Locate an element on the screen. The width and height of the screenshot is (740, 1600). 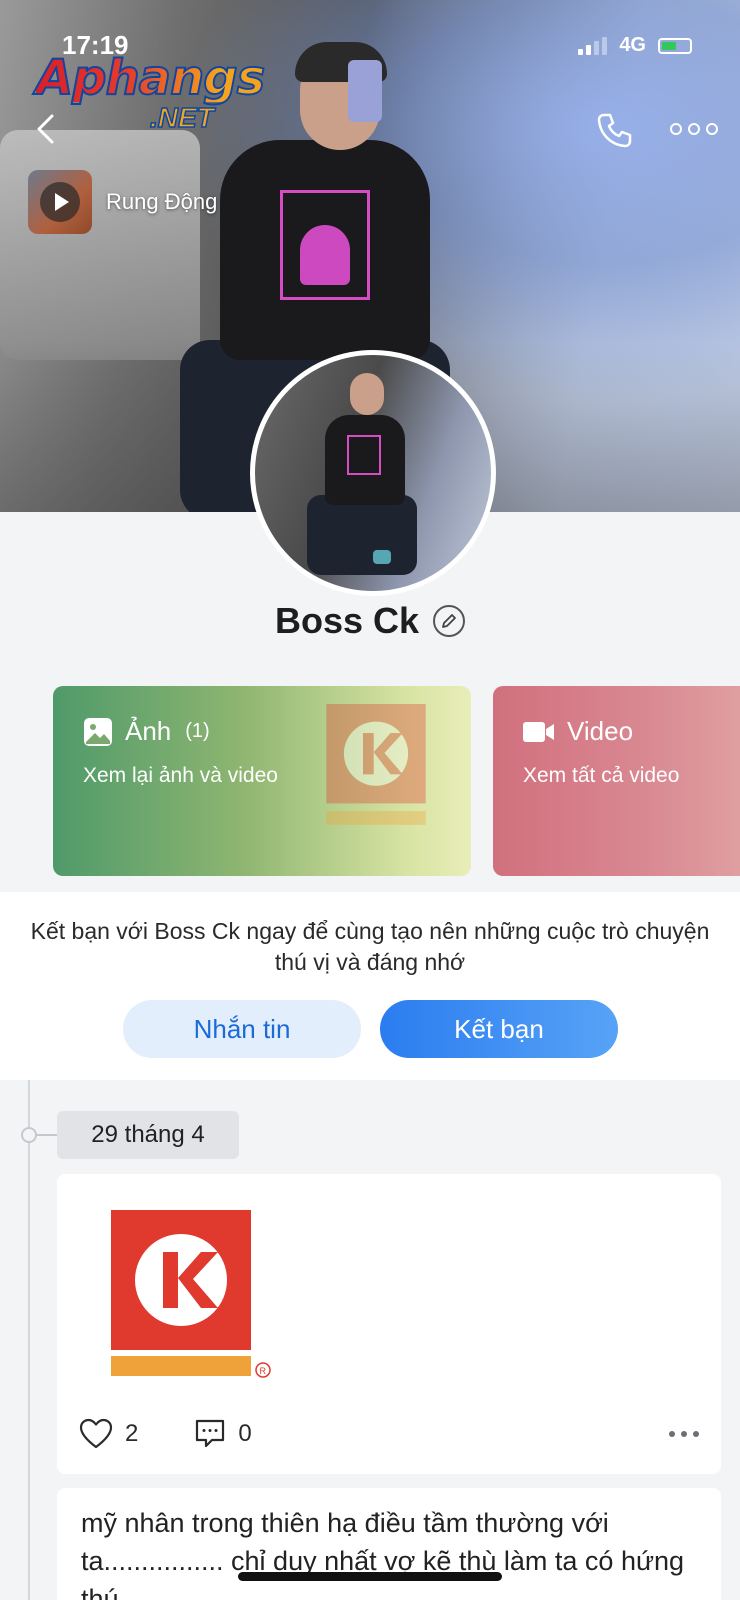
profile-music: Rung Động is located at coordinates (138, 202).